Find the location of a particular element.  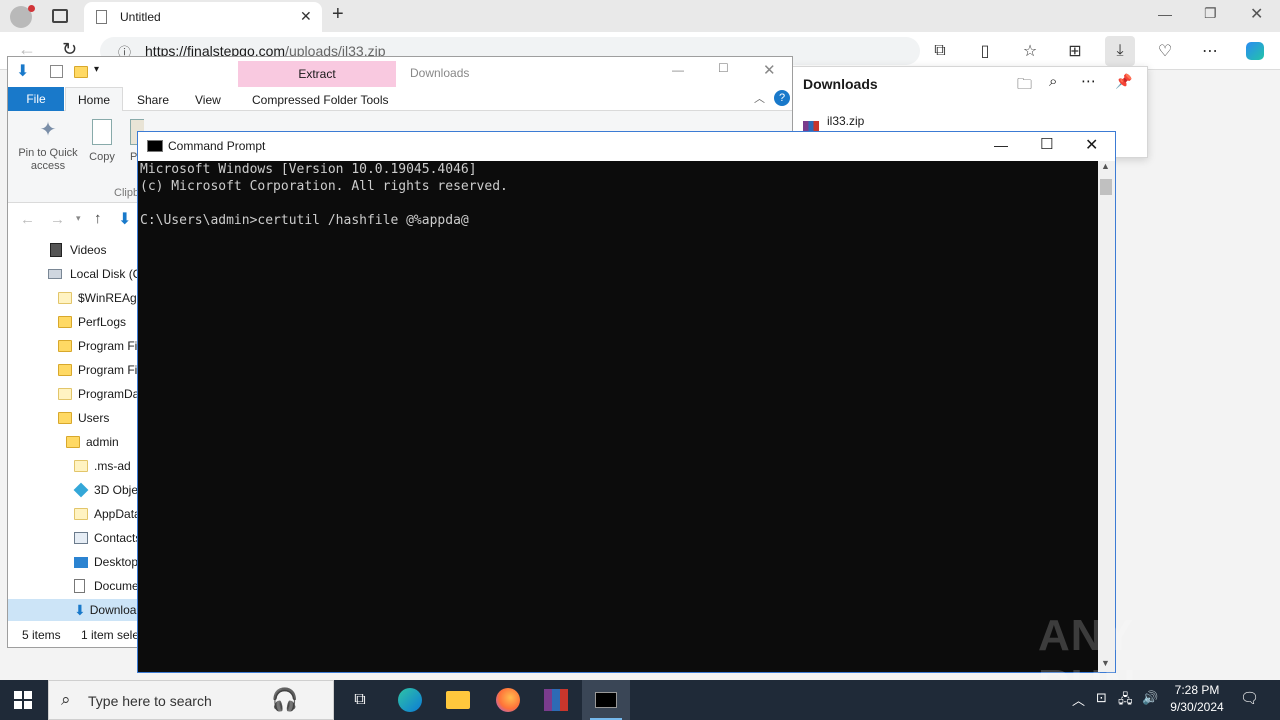

tab-file: File is located at coordinates (36, 99).